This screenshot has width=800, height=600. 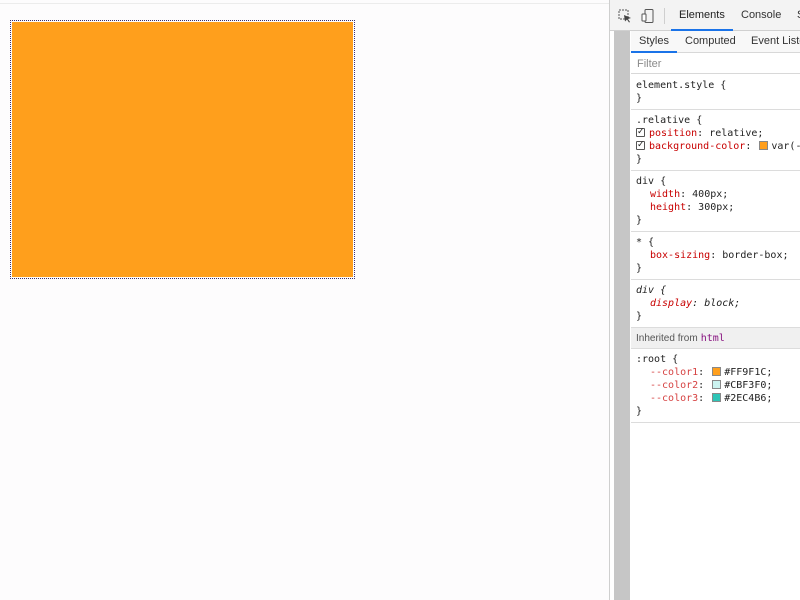 I want to click on property-value: var(--, so click(x=785, y=146).